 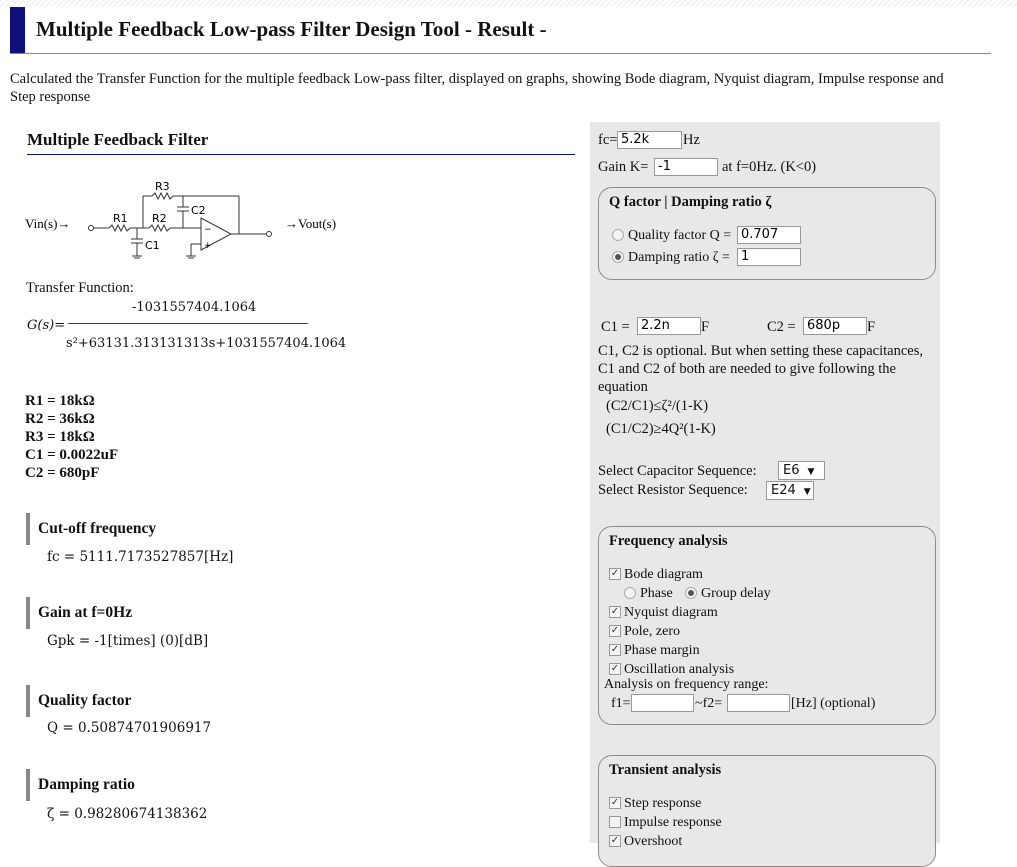 I want to click on fc-input: 5.2k, so click(x=649, y=140).